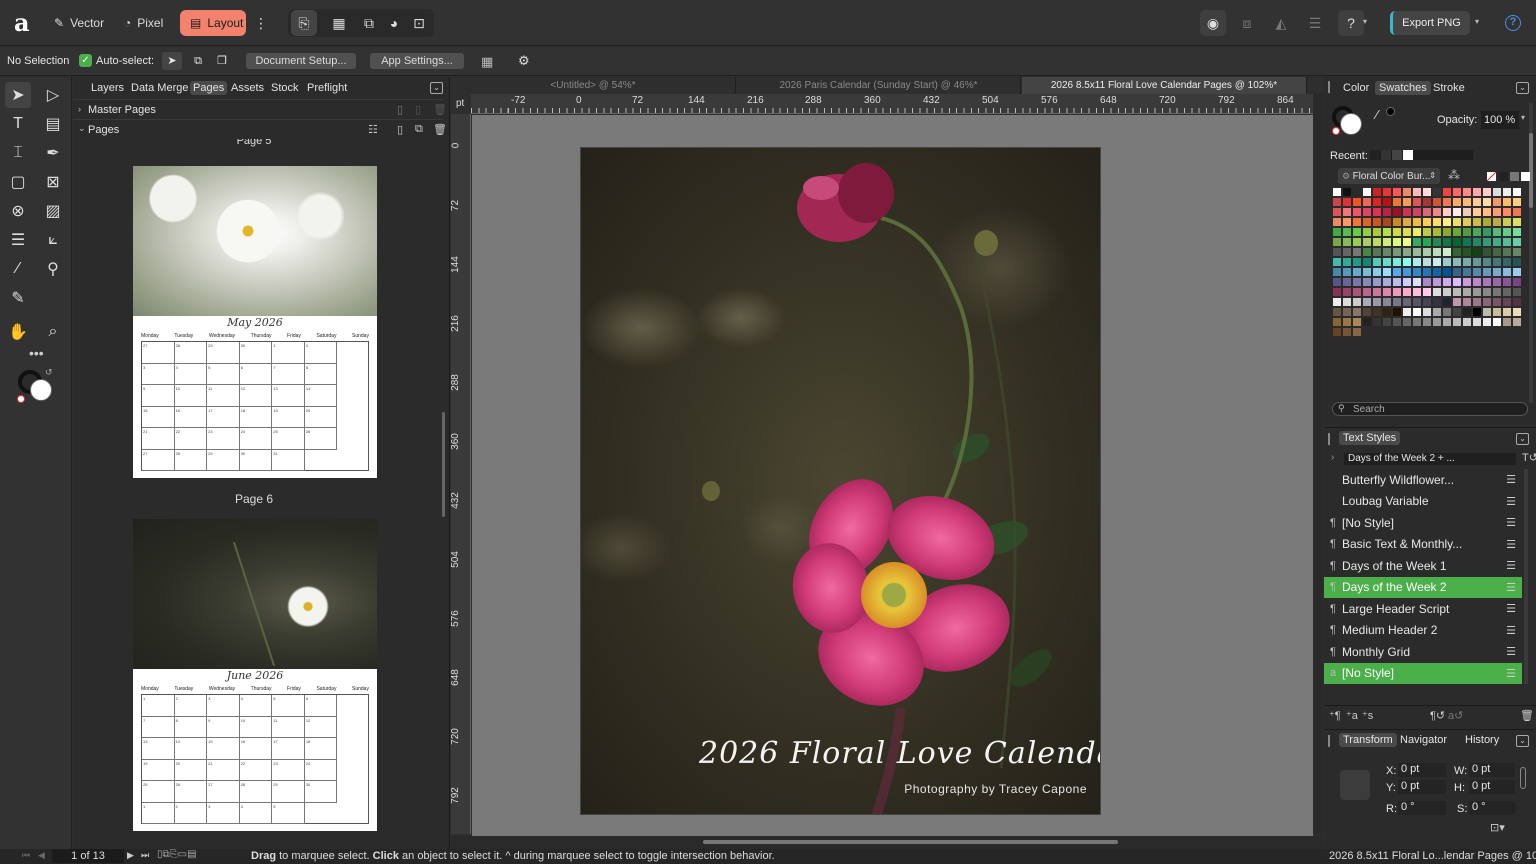  What do you see at coordinates (1527, 715) in the screenshot?
I see `delete-style-icon: 🗑` at bounding box center [1527, 715].